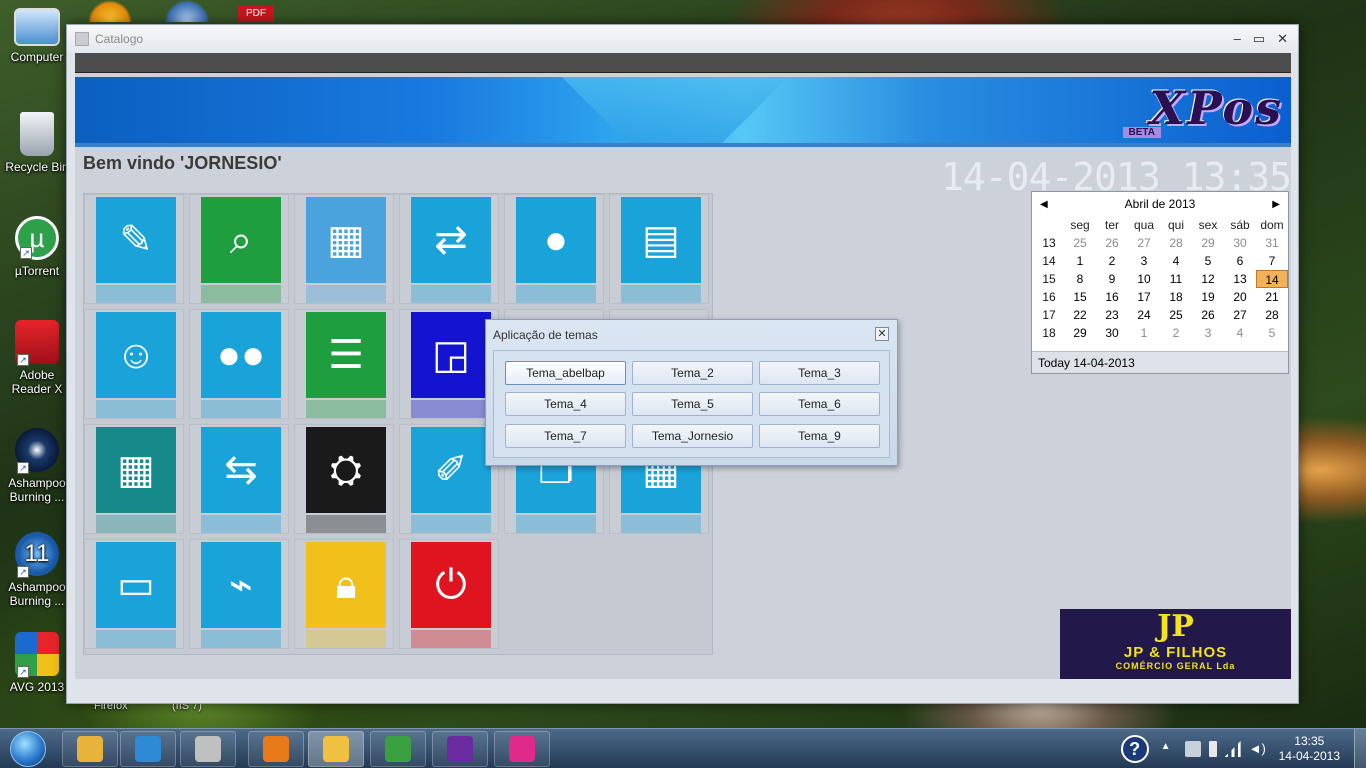  Describe the element at coordinates (1144, 297) in the screenshot. I see `calendar-day: 17` at that location.